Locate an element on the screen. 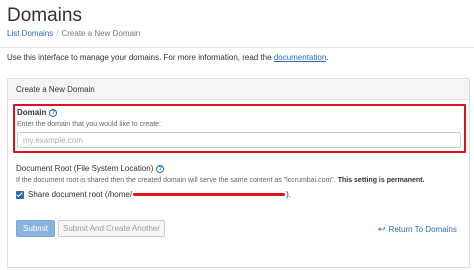 The height and width of the screenshot is (270, 474). back-arrow-icon: ↩ is located at coordinates (382, 229).